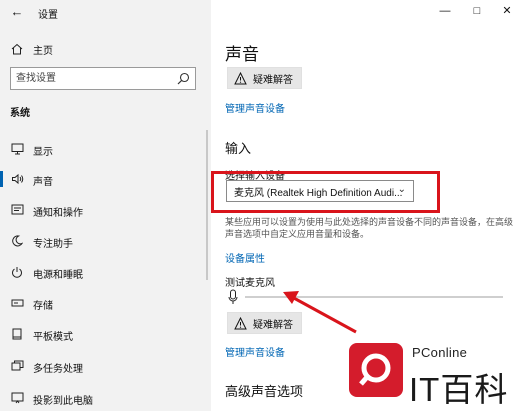  I want to click on sidebar-item-power: 电源和睡眠, so click(105, 272).